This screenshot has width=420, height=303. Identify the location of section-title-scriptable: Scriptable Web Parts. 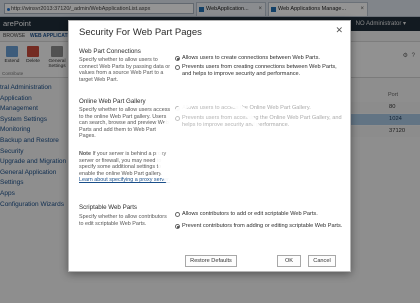
(108, 207).